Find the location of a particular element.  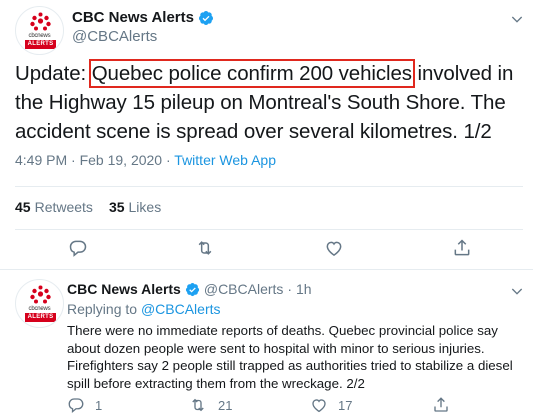

author-display-name: CBC News Alerts is located at coordinates (133, 17).